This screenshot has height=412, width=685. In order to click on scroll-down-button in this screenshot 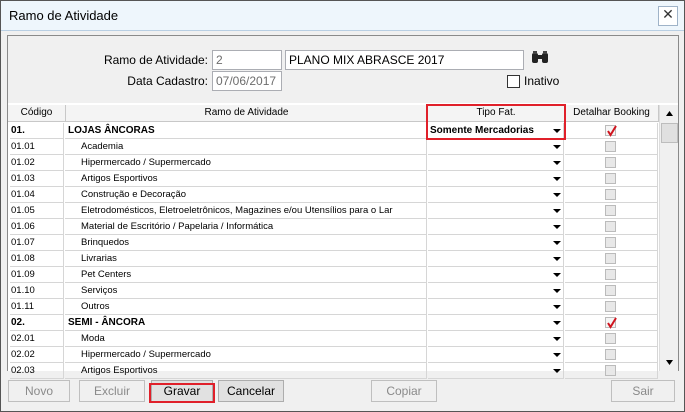, I will do `click(669, 362)`.